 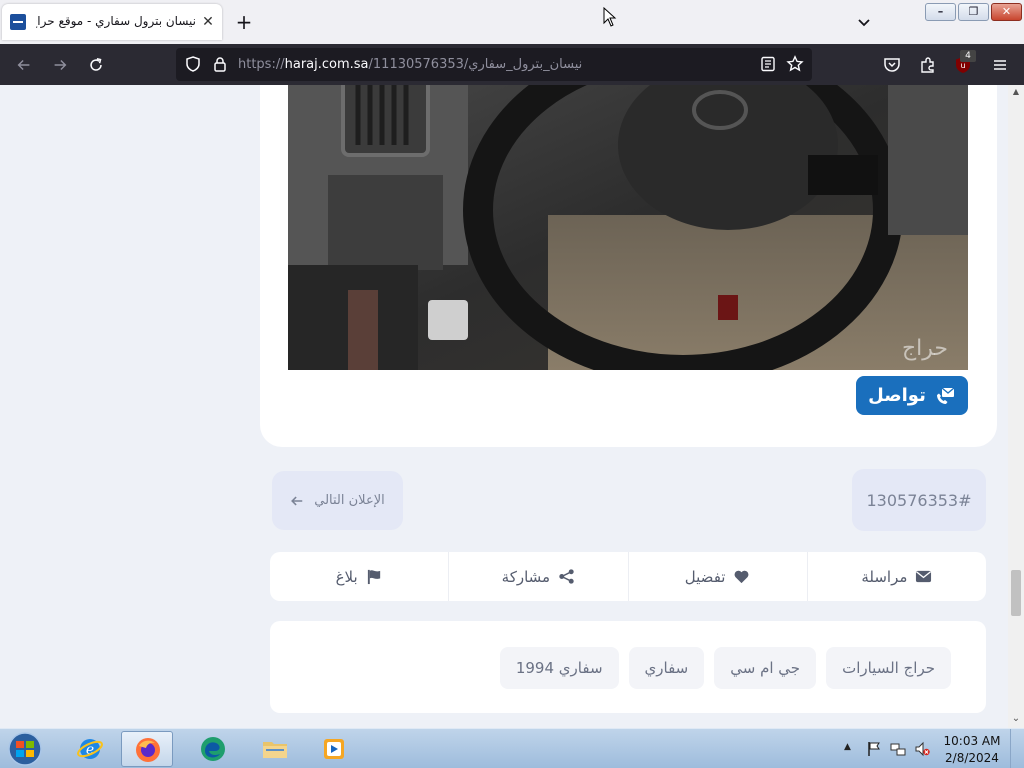 I want to click on tab-strip: نيسان بترول سفاري - موقع حراج ✕ + – ❐ ✕, so click(x=512, y=22).